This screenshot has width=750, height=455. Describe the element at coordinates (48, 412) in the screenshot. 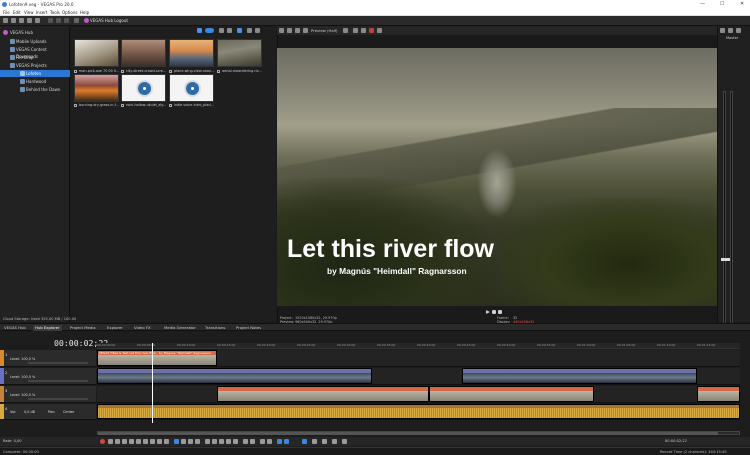

I see `track-header-4-audio: 4 Vol: 0,0 dB Pan: Center` at that location.